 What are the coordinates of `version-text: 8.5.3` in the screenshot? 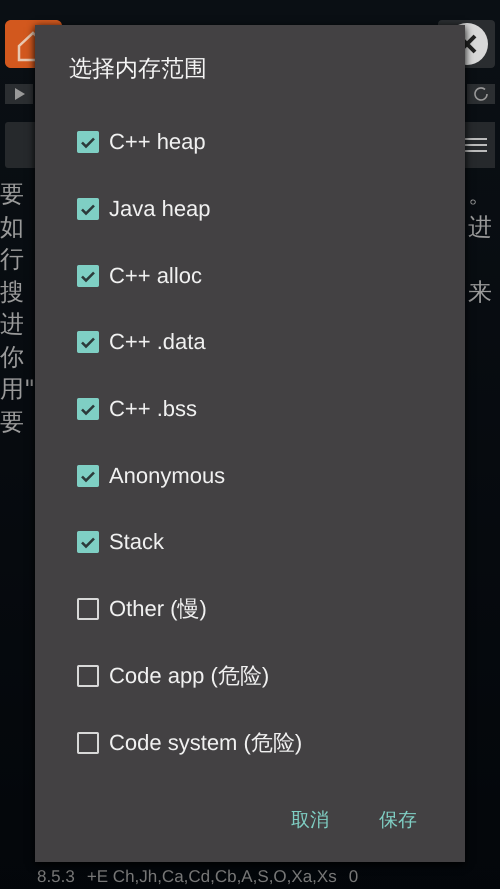 It's located at (56, 877).